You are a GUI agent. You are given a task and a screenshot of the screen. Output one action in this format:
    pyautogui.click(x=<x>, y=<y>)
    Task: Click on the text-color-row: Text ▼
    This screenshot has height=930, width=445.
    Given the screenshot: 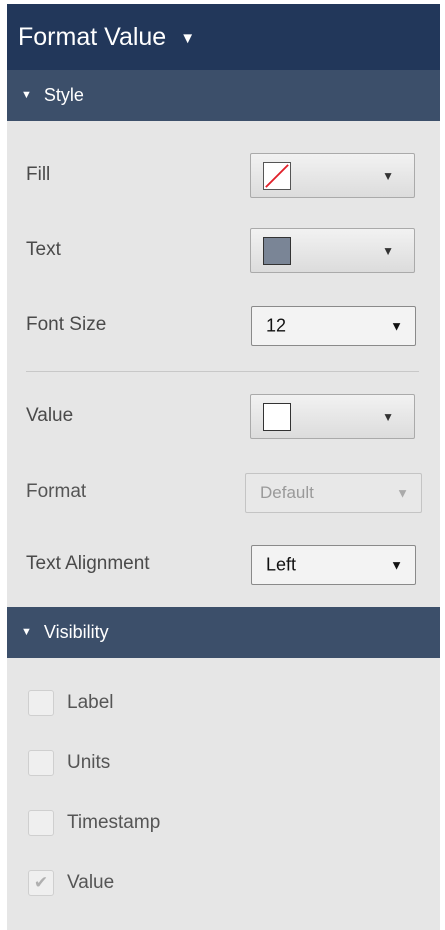 What is the action you would take?
    pyautogui.click(x=223, y=250)
    